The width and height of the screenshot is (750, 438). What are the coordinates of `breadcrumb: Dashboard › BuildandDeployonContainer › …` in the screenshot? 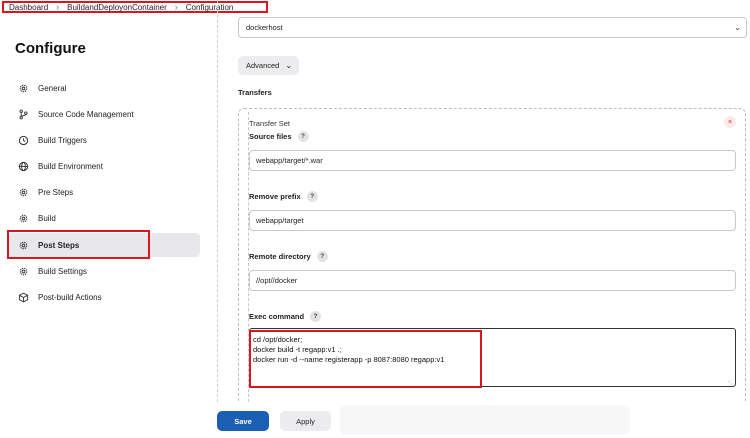 It's located at (135, 7).